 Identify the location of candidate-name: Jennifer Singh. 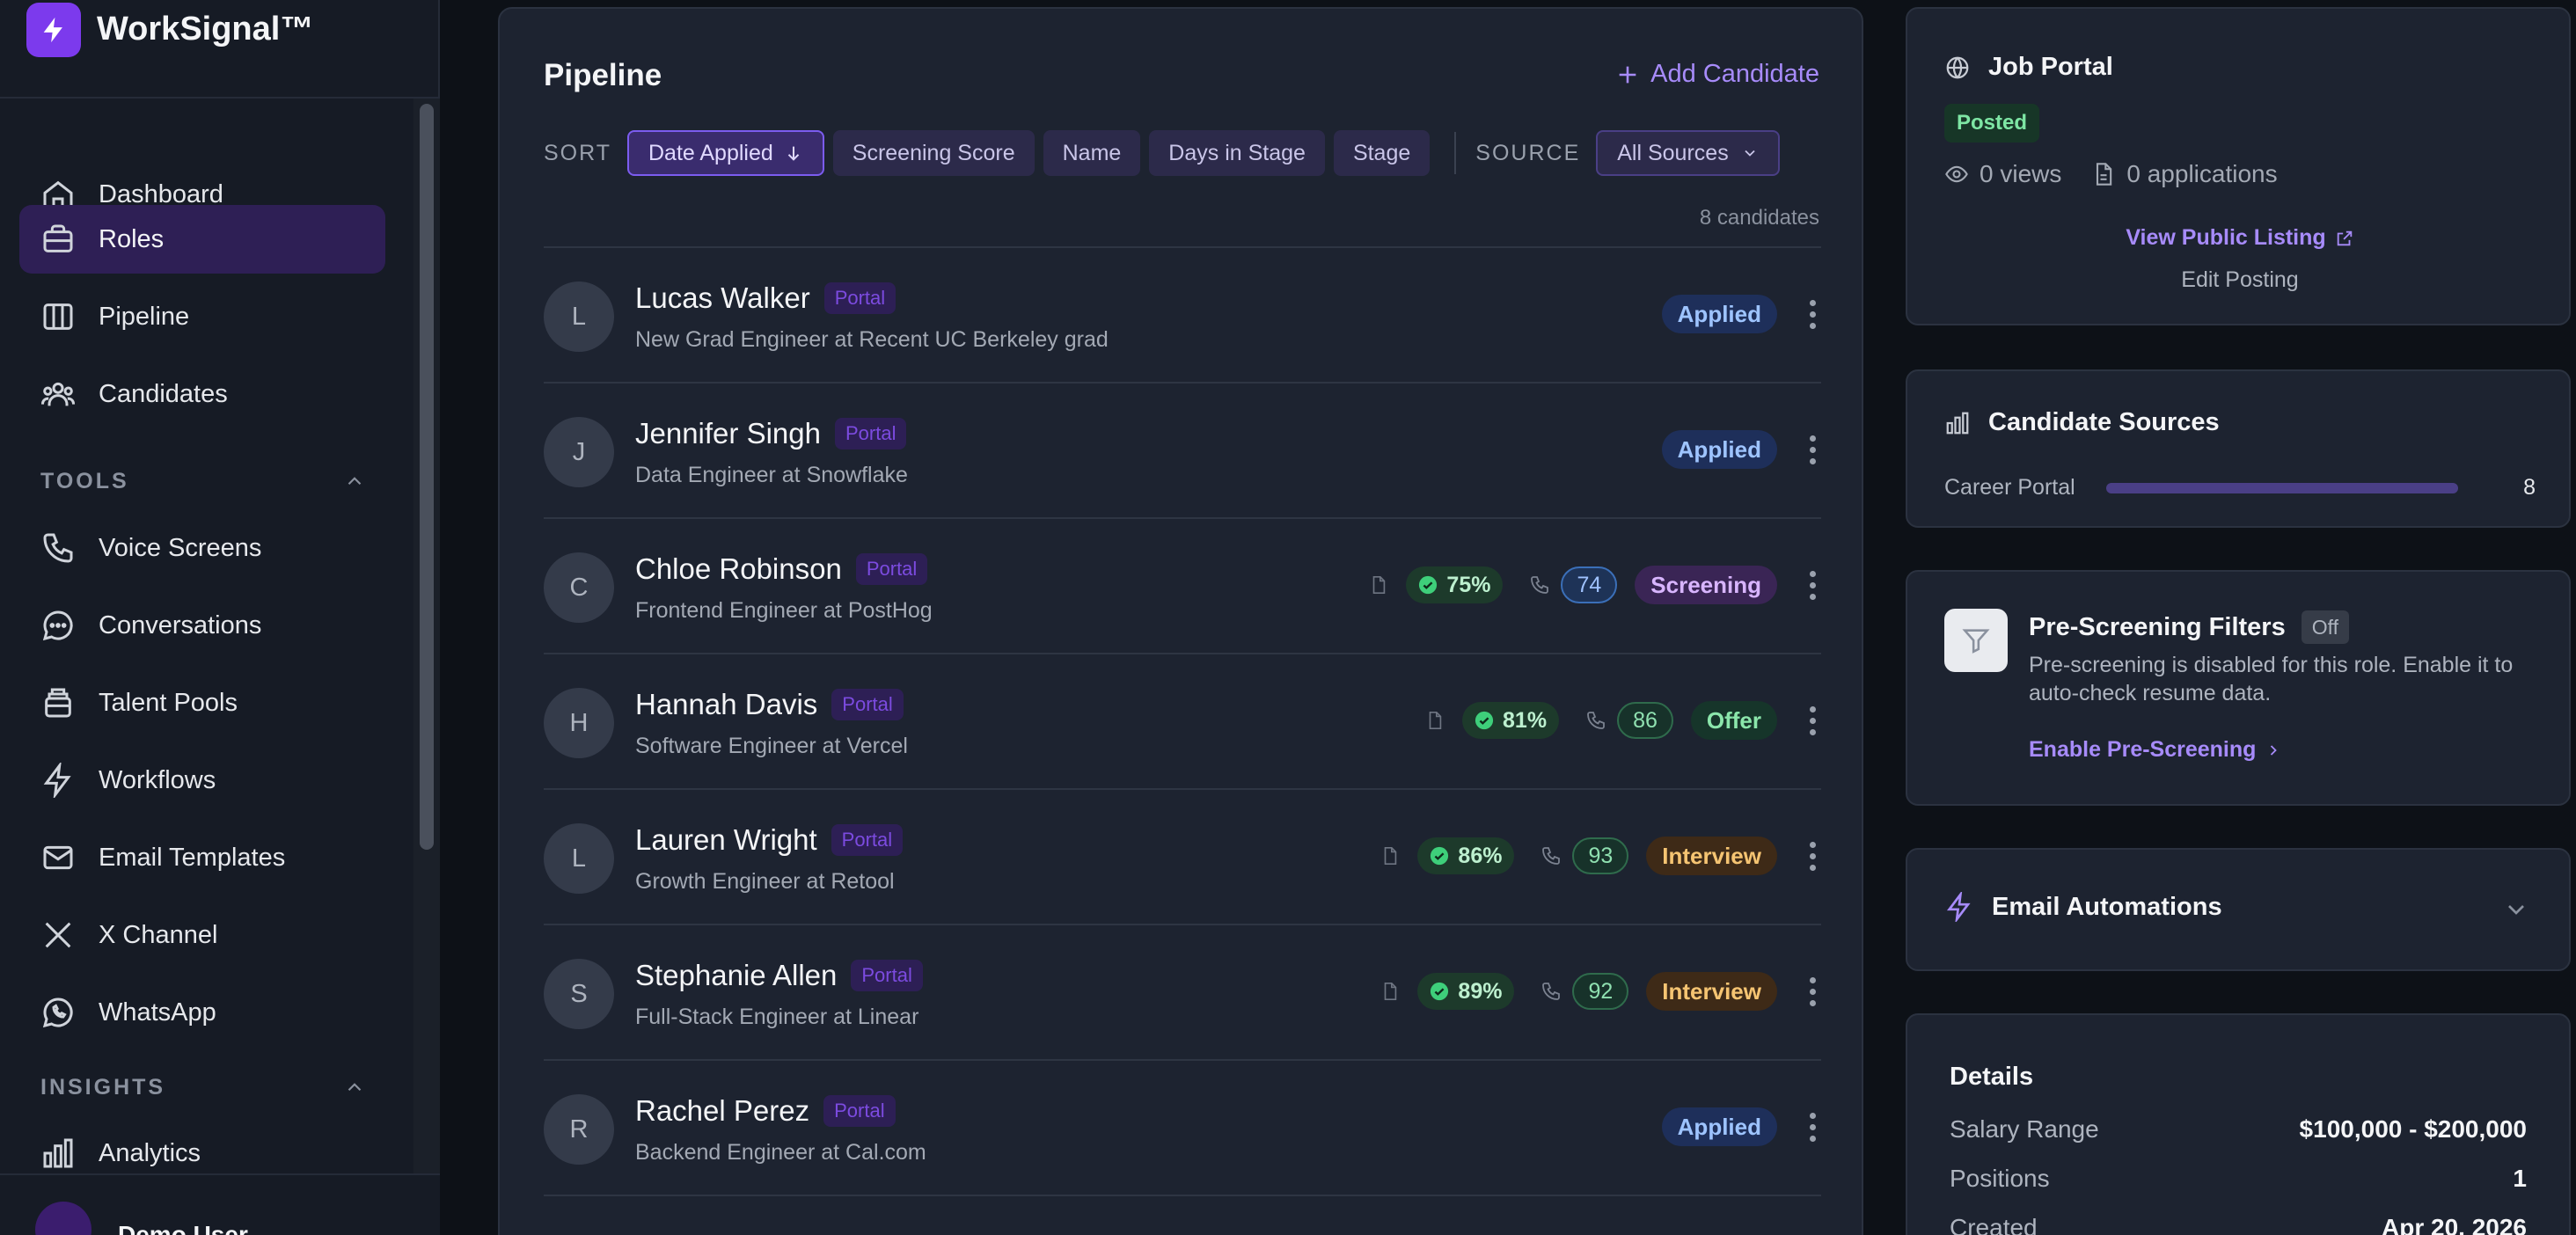
(728, 433).